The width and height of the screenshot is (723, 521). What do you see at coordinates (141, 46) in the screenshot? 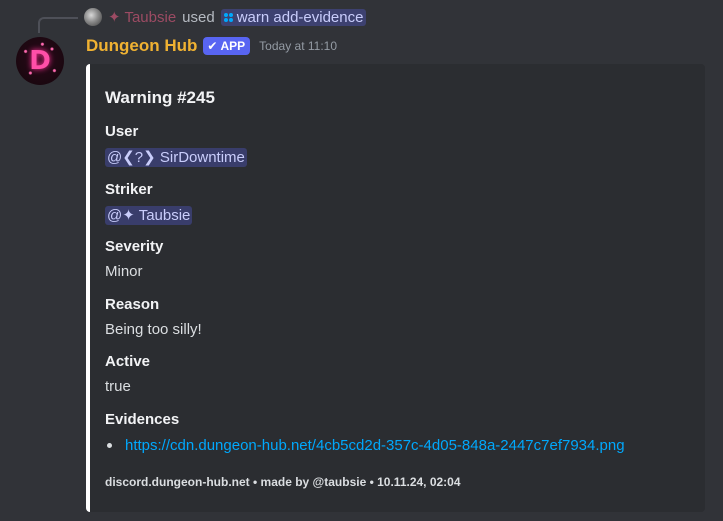
I see `author-name: Dungeon Hub` at bounding box center [141, 46].